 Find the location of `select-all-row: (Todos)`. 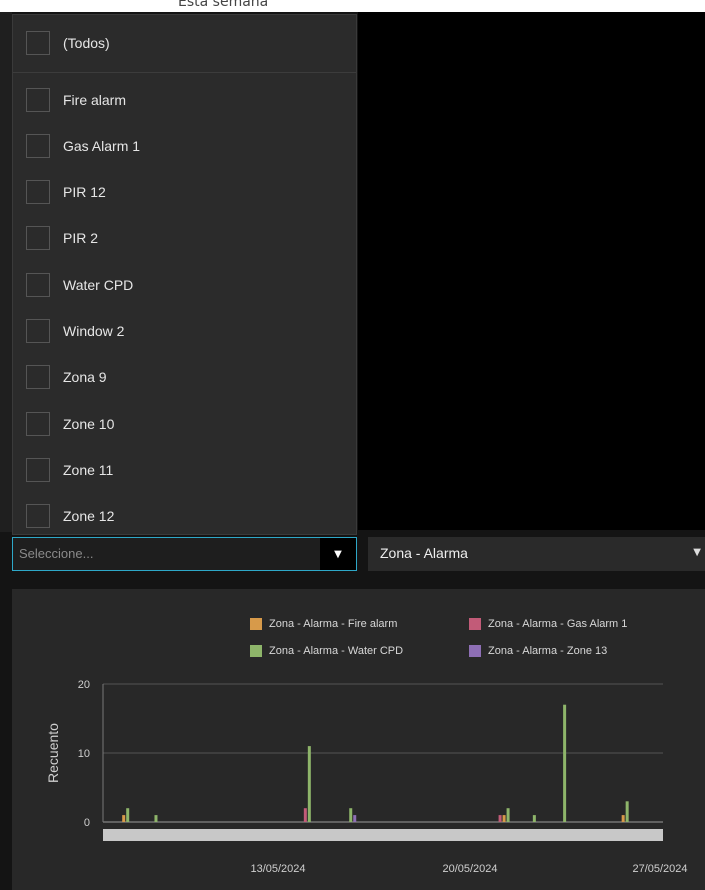

select-all-row: (Todos) is located at coordinates (184, 44).